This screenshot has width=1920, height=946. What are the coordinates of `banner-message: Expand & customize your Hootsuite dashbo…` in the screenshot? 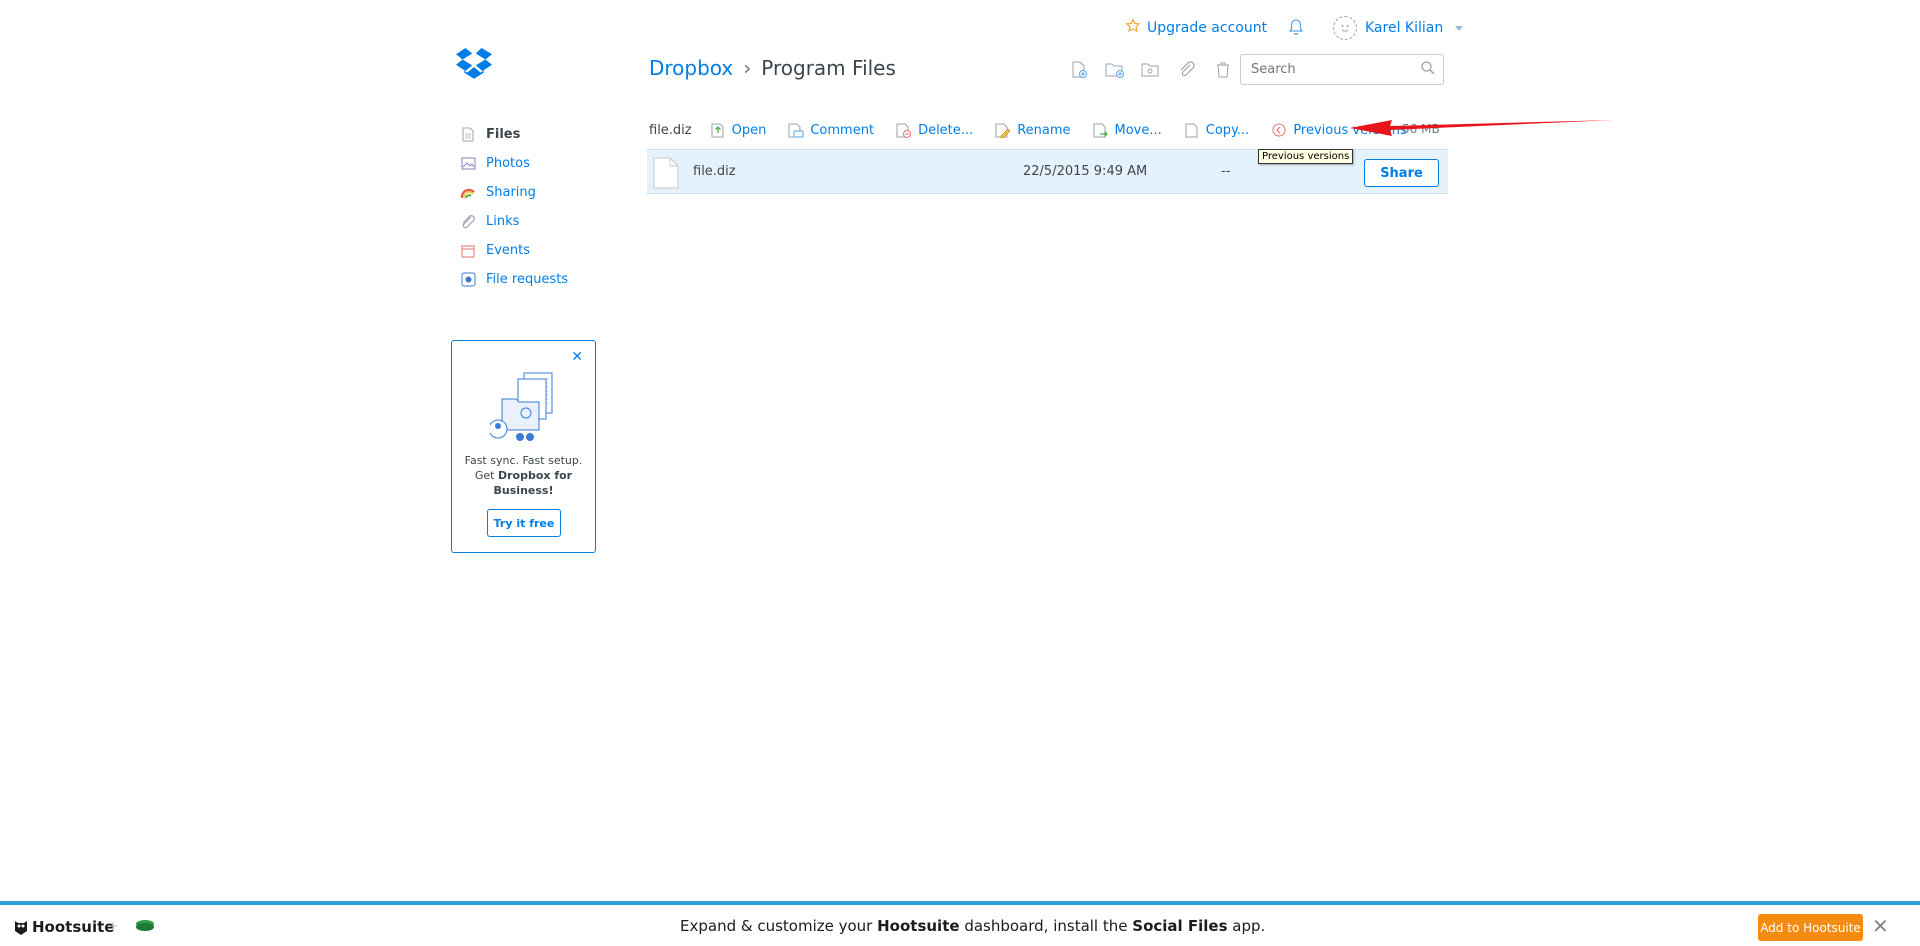 It's located at (972, 926).